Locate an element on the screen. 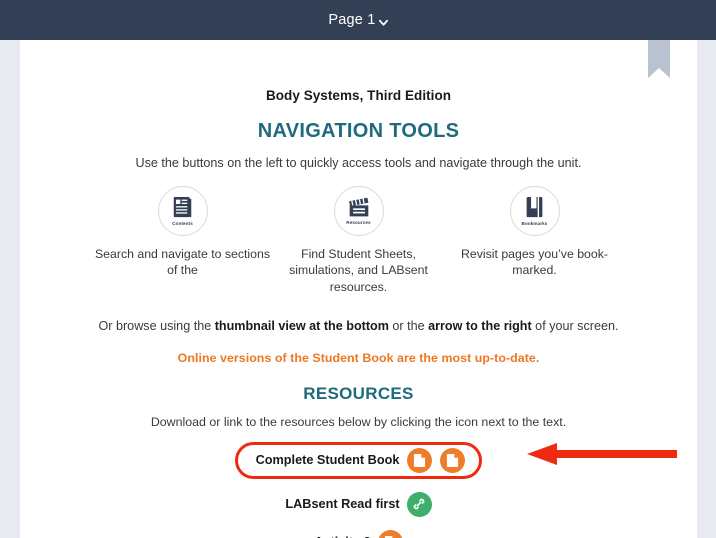  viewer-topbar: Page 1 is located at coordinates (358, 20).